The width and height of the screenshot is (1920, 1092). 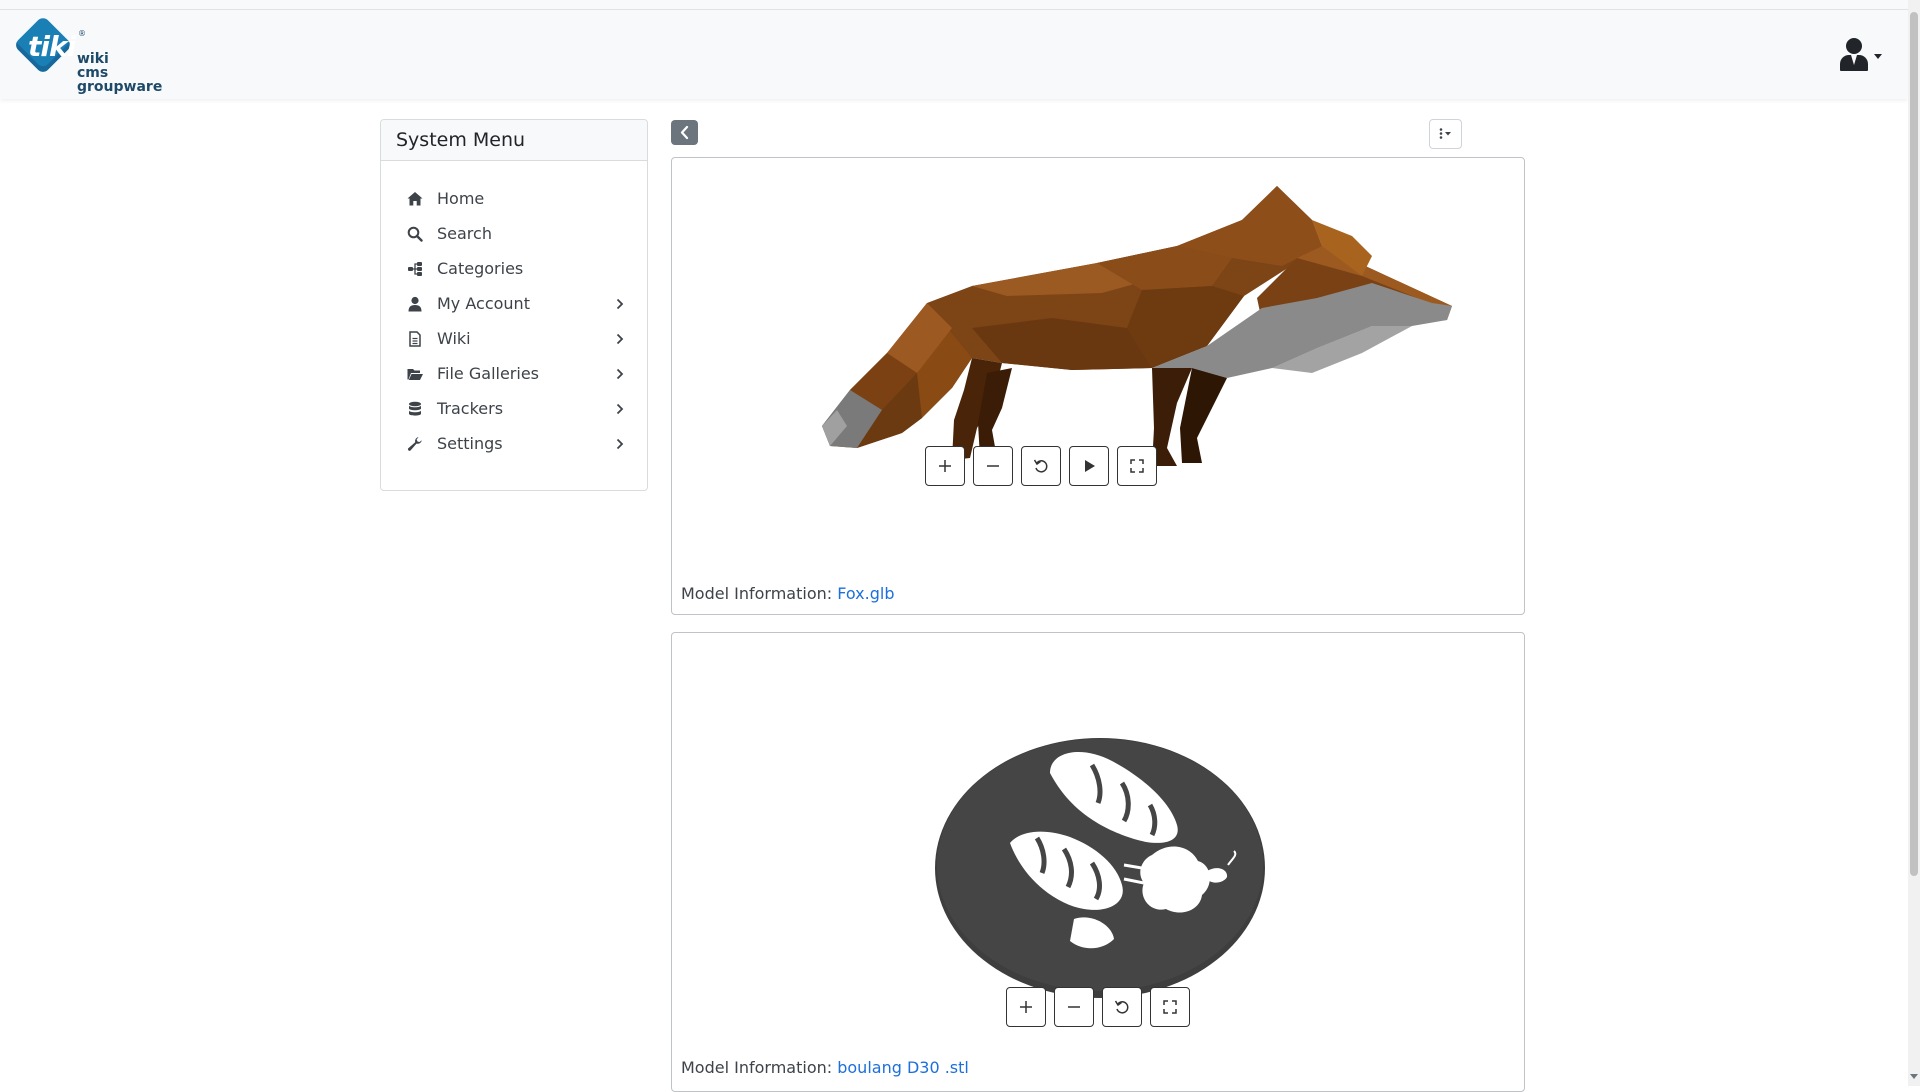 I want to click on menu-label-wiki: Wiki, so click(x=454, y=338).